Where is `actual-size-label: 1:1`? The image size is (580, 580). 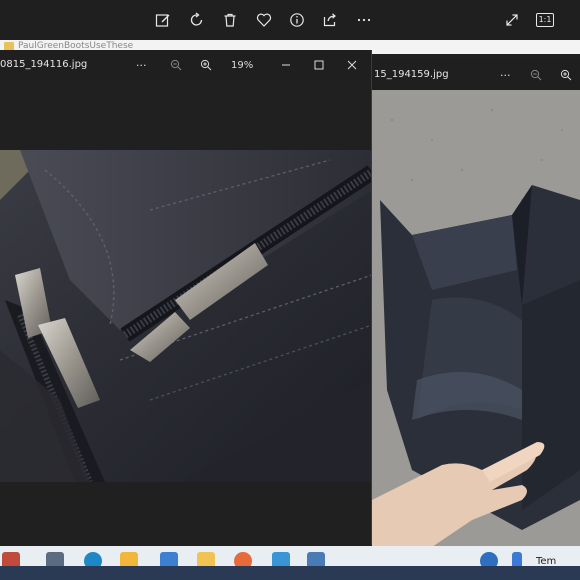 actual-size-label: 1:1 is located at coordinates (545, 20).